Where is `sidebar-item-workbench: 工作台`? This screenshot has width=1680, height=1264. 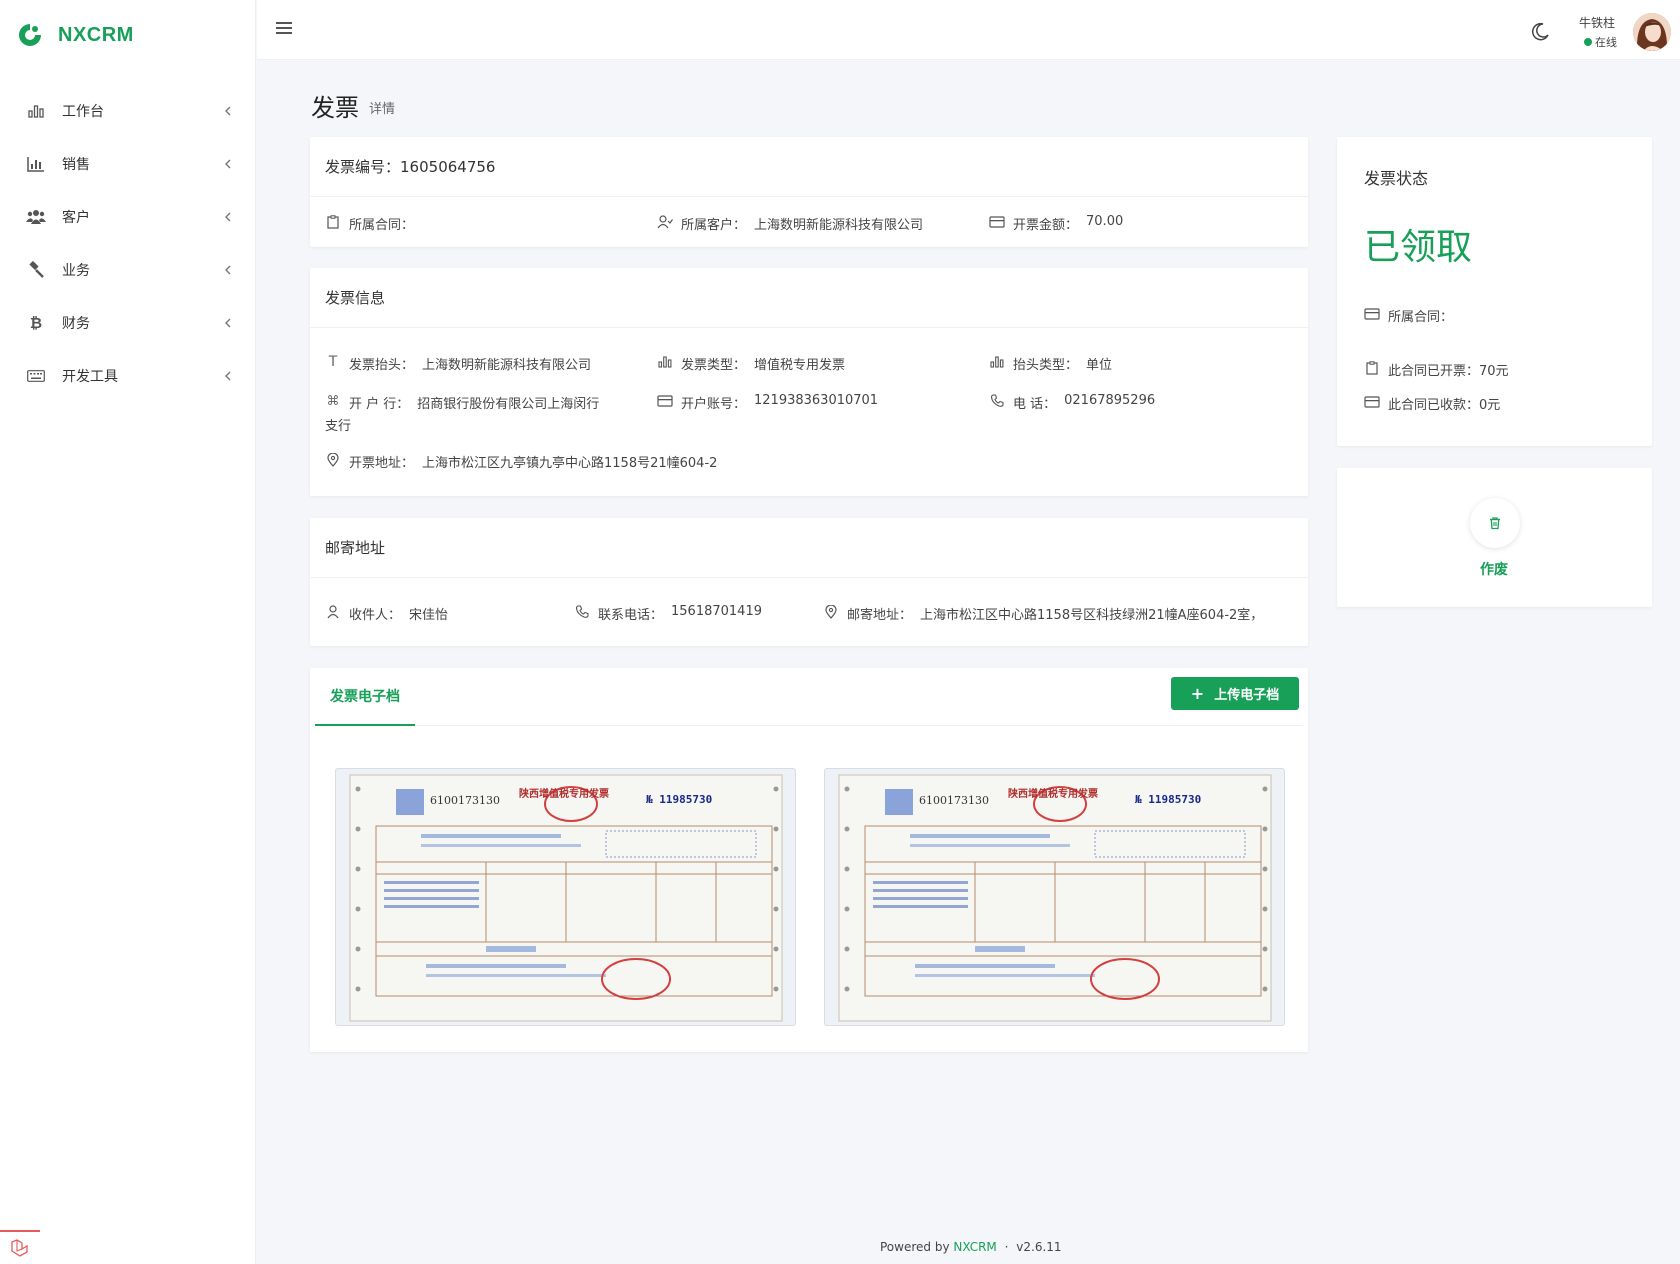
sidebar-item-workbench: 工作台 is located at coordinates (127, 110).